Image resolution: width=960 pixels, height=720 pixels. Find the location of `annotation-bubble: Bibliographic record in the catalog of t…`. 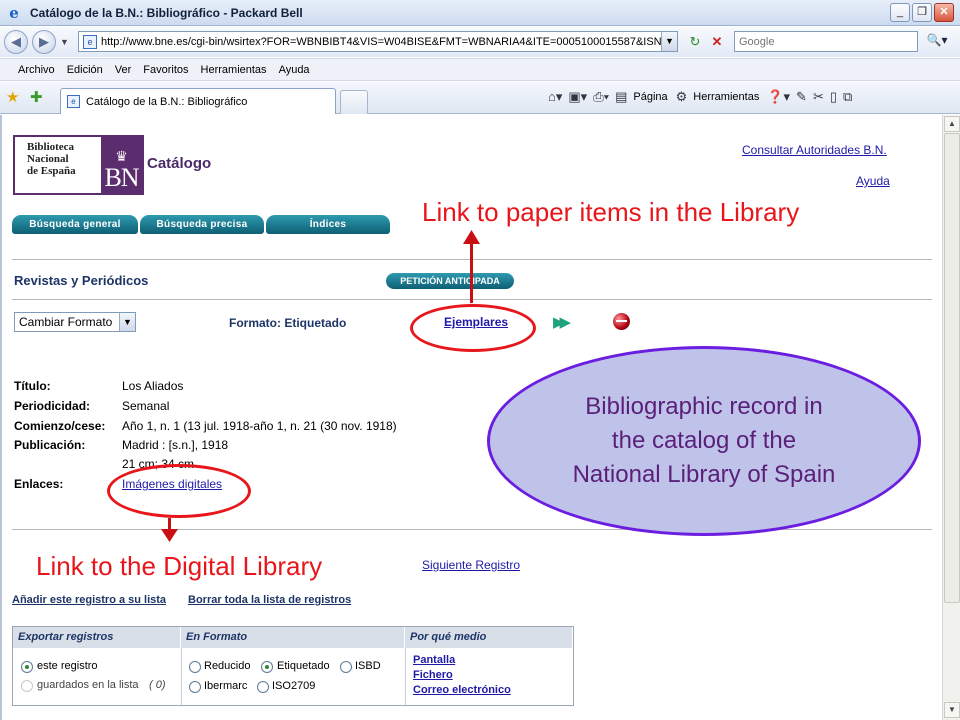

annotation-bubble: Bibliographic record in the catalog of t… is located at coordinates (704, 441).